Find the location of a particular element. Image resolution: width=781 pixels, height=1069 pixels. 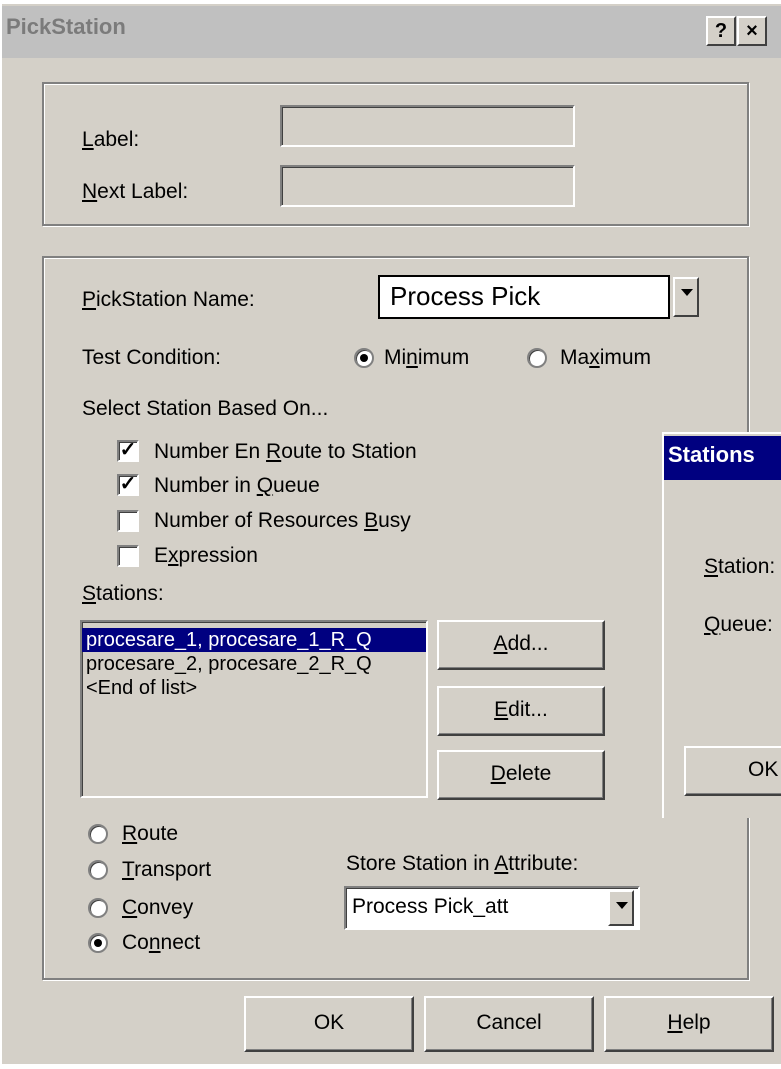

subdialog-ok-button: OK is located at coordinates (732, 771).